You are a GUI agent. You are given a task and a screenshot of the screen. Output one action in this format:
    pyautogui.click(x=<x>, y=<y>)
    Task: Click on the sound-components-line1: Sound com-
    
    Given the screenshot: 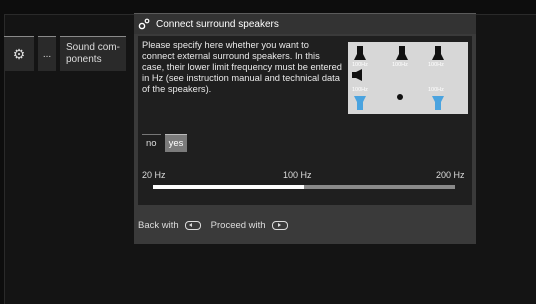 What is the action you would take?
    pyautogui.click(x=93, y=47)
    